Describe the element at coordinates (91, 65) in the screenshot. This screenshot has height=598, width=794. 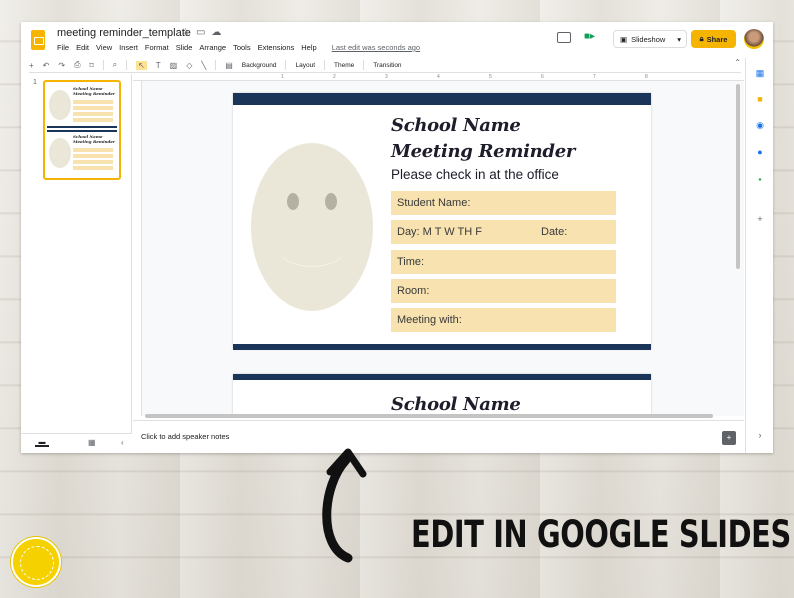
I see `paint-format-icon: ⌑` at that location.